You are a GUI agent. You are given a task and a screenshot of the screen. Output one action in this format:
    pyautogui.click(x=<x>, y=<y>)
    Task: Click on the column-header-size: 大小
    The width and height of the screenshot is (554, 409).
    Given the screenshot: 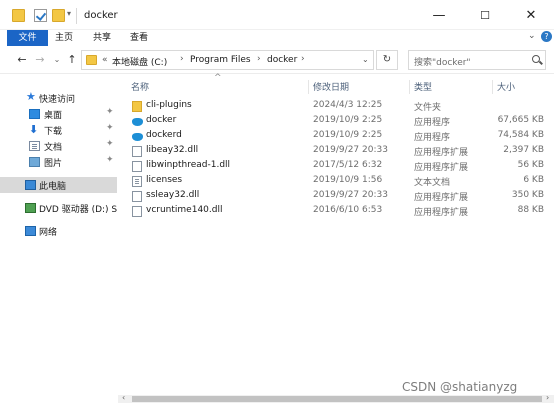 What is the action you would take?
    pyautogui.click(x=506, y=87)
    